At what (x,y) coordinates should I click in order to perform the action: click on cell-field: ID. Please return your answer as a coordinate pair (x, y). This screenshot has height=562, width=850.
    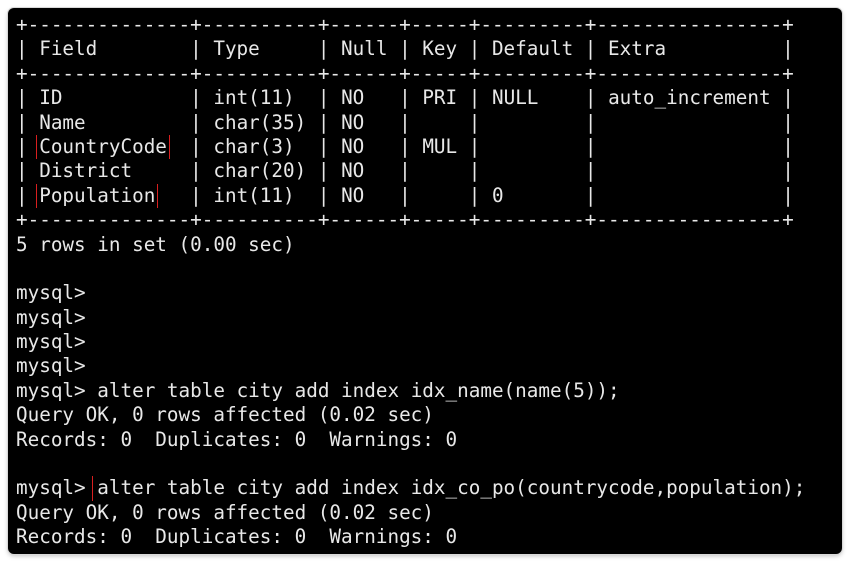
    Looking at the image, I should click on (109, 98).